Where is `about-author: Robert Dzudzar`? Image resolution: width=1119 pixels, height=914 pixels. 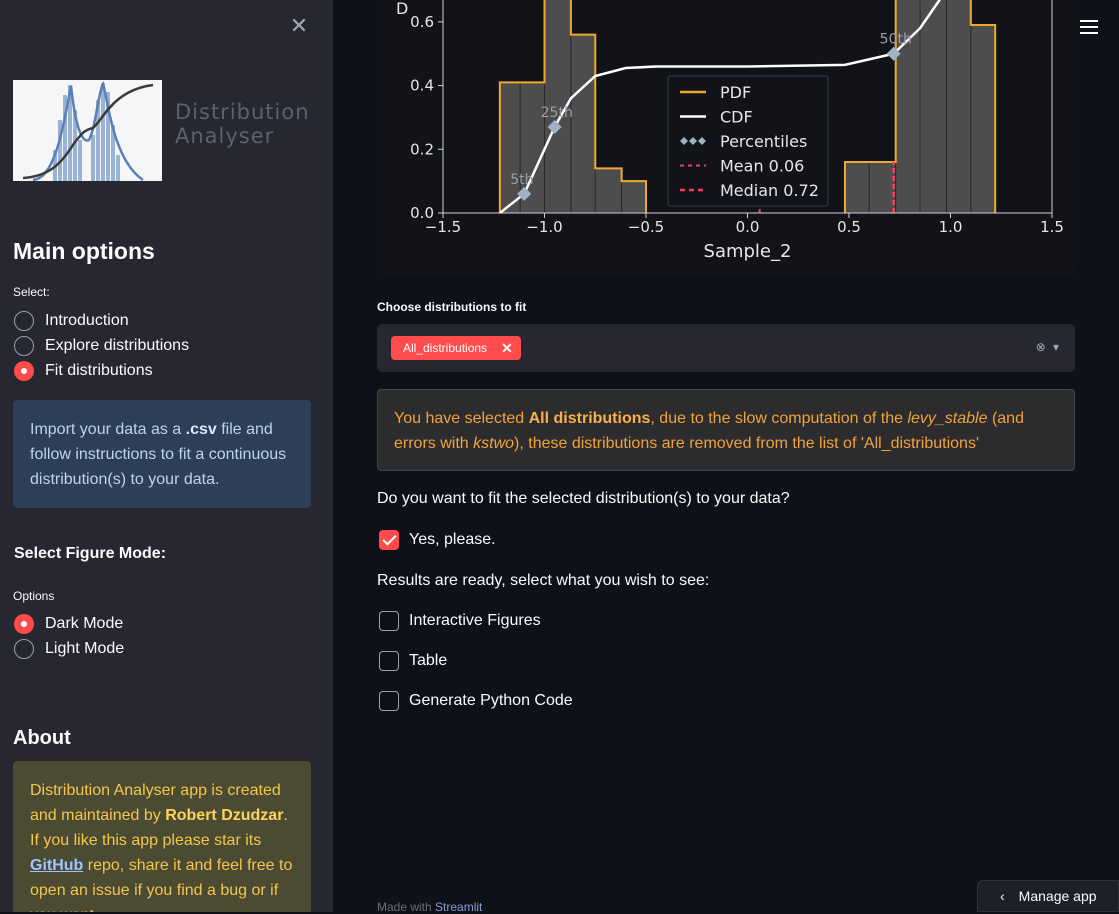 about-author: Robert Dzudzar is located at coordinates (224, 815).